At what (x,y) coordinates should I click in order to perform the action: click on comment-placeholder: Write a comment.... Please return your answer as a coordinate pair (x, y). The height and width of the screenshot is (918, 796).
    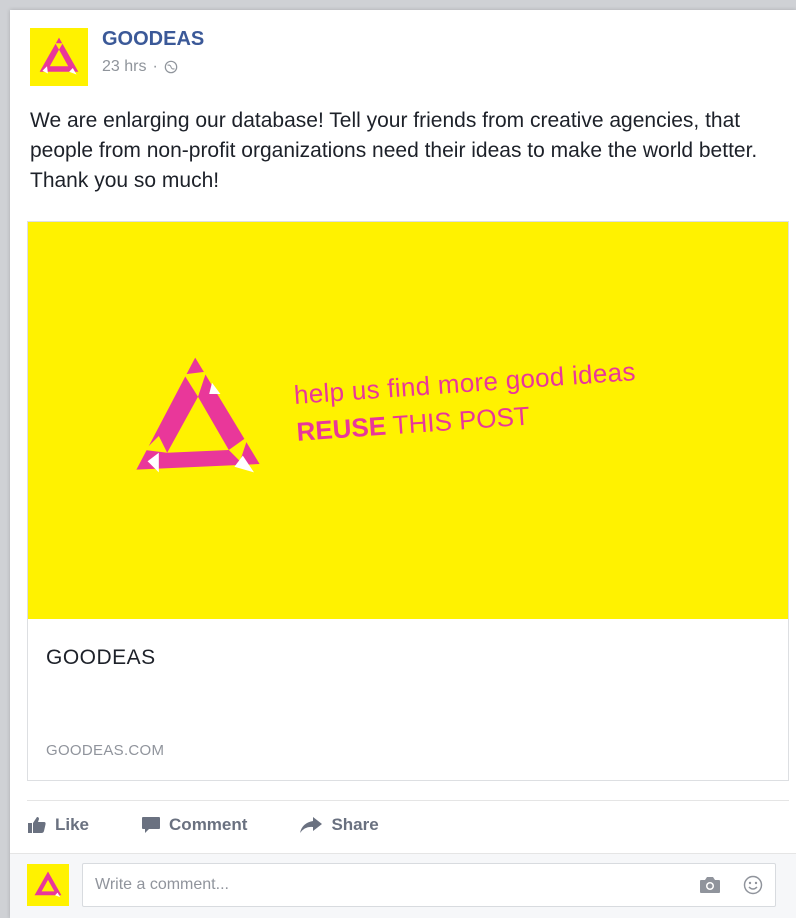
    Looking at the image, I should click on (162, 884).